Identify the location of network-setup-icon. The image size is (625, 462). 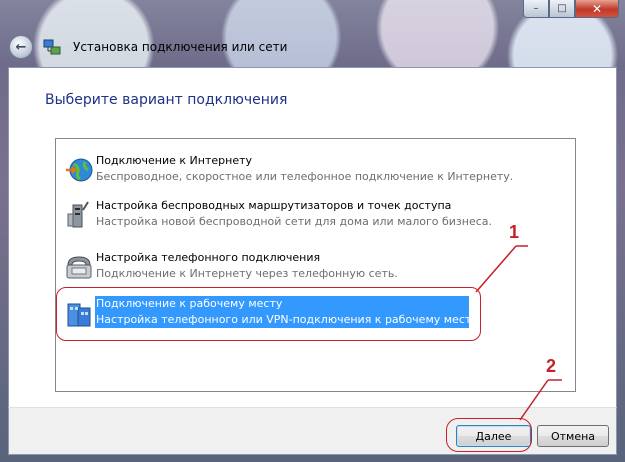
(52, 47).